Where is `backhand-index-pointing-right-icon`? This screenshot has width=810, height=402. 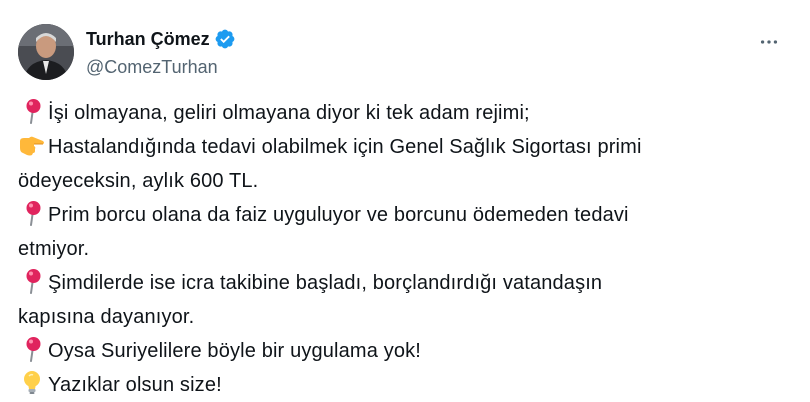
backhand-index-pointing-right-icon is located at coordinates (32, 145).